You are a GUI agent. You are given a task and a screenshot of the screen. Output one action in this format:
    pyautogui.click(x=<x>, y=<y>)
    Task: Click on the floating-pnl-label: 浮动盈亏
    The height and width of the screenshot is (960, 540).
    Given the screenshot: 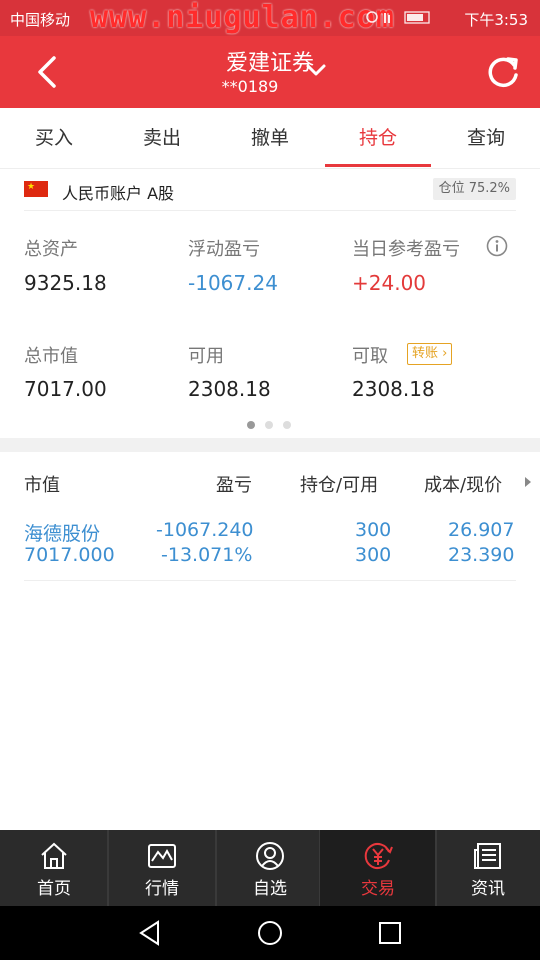 What is the action you would take?
    pyautogui.click(x=224, y=249)
    